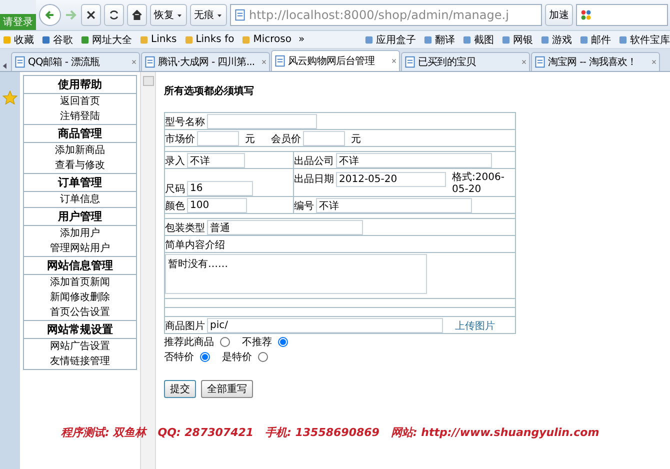 The height and width of the screenshot is (469, 670). What do you see at coordinates (168, 15) in the screenshot?
I see `restore-button: 恢复` at bounding box center [168, 15].